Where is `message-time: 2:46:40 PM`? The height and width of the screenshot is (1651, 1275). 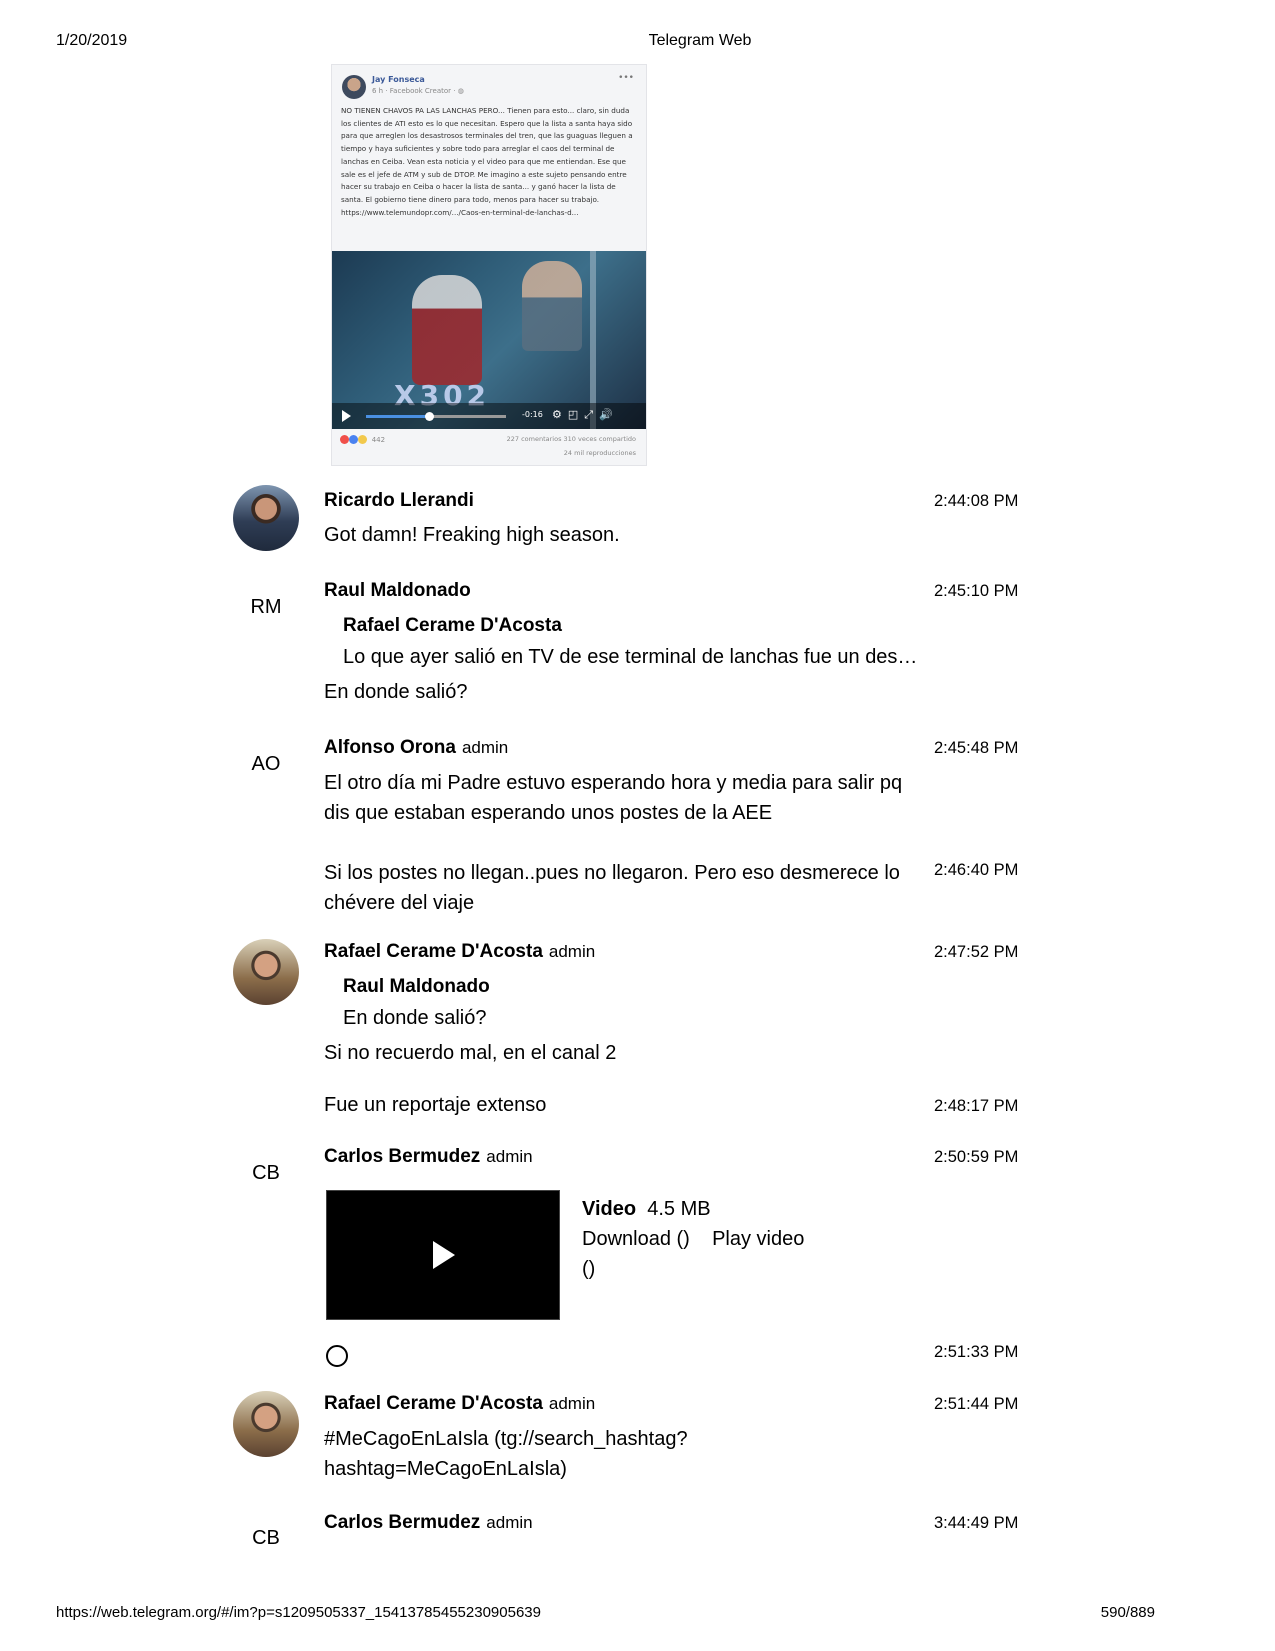 message-time: 2:46:40 PM is located at coordinates (976, 870).